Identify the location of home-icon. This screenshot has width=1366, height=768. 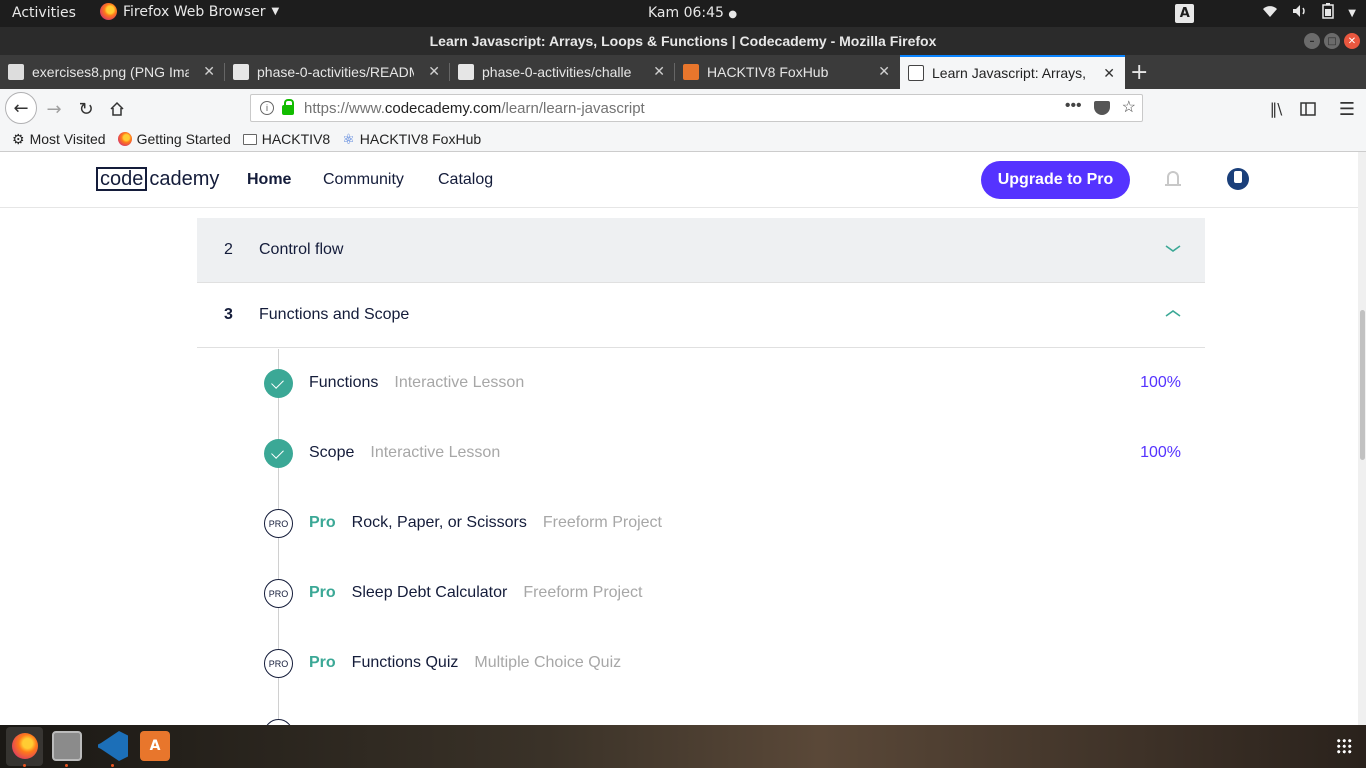
(117, 108).